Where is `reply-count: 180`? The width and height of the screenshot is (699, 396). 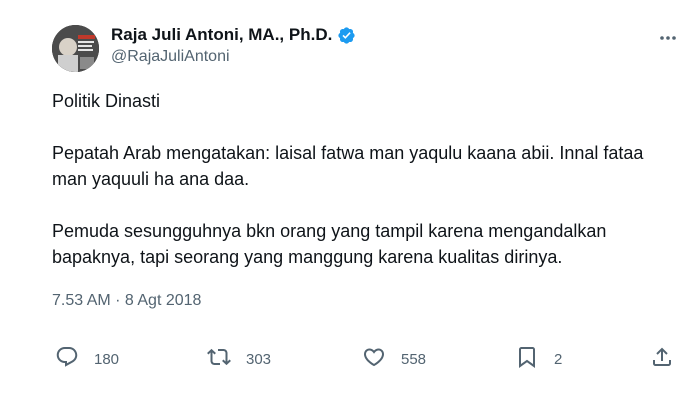
reply-count: 180 is located at coordinates (107, 359).